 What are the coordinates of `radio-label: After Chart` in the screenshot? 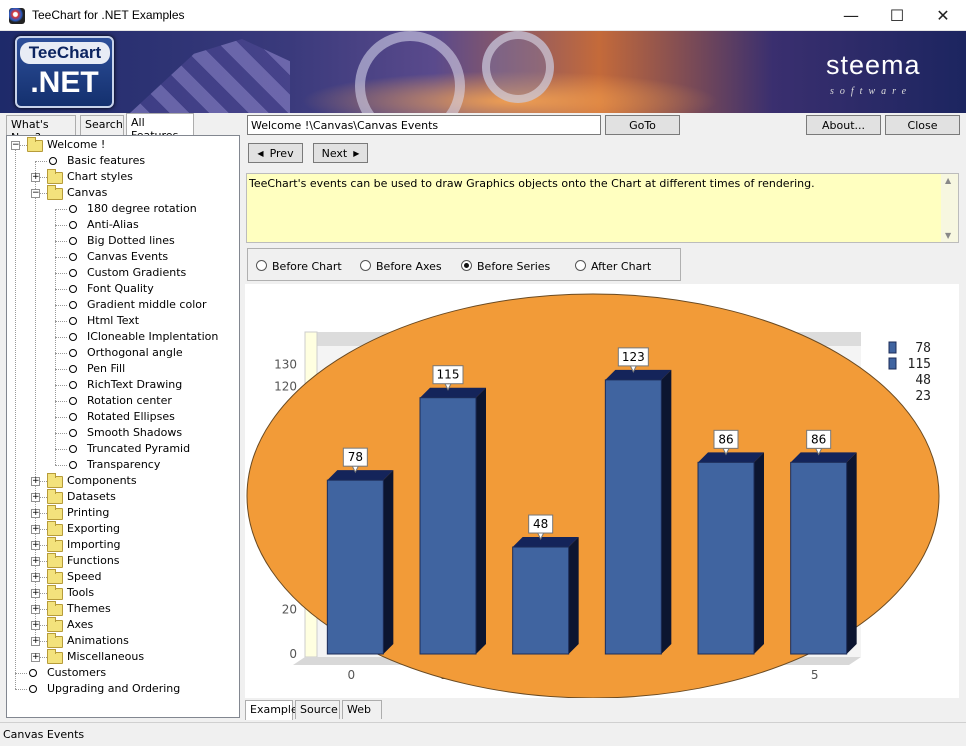 It's located at (621, 266).